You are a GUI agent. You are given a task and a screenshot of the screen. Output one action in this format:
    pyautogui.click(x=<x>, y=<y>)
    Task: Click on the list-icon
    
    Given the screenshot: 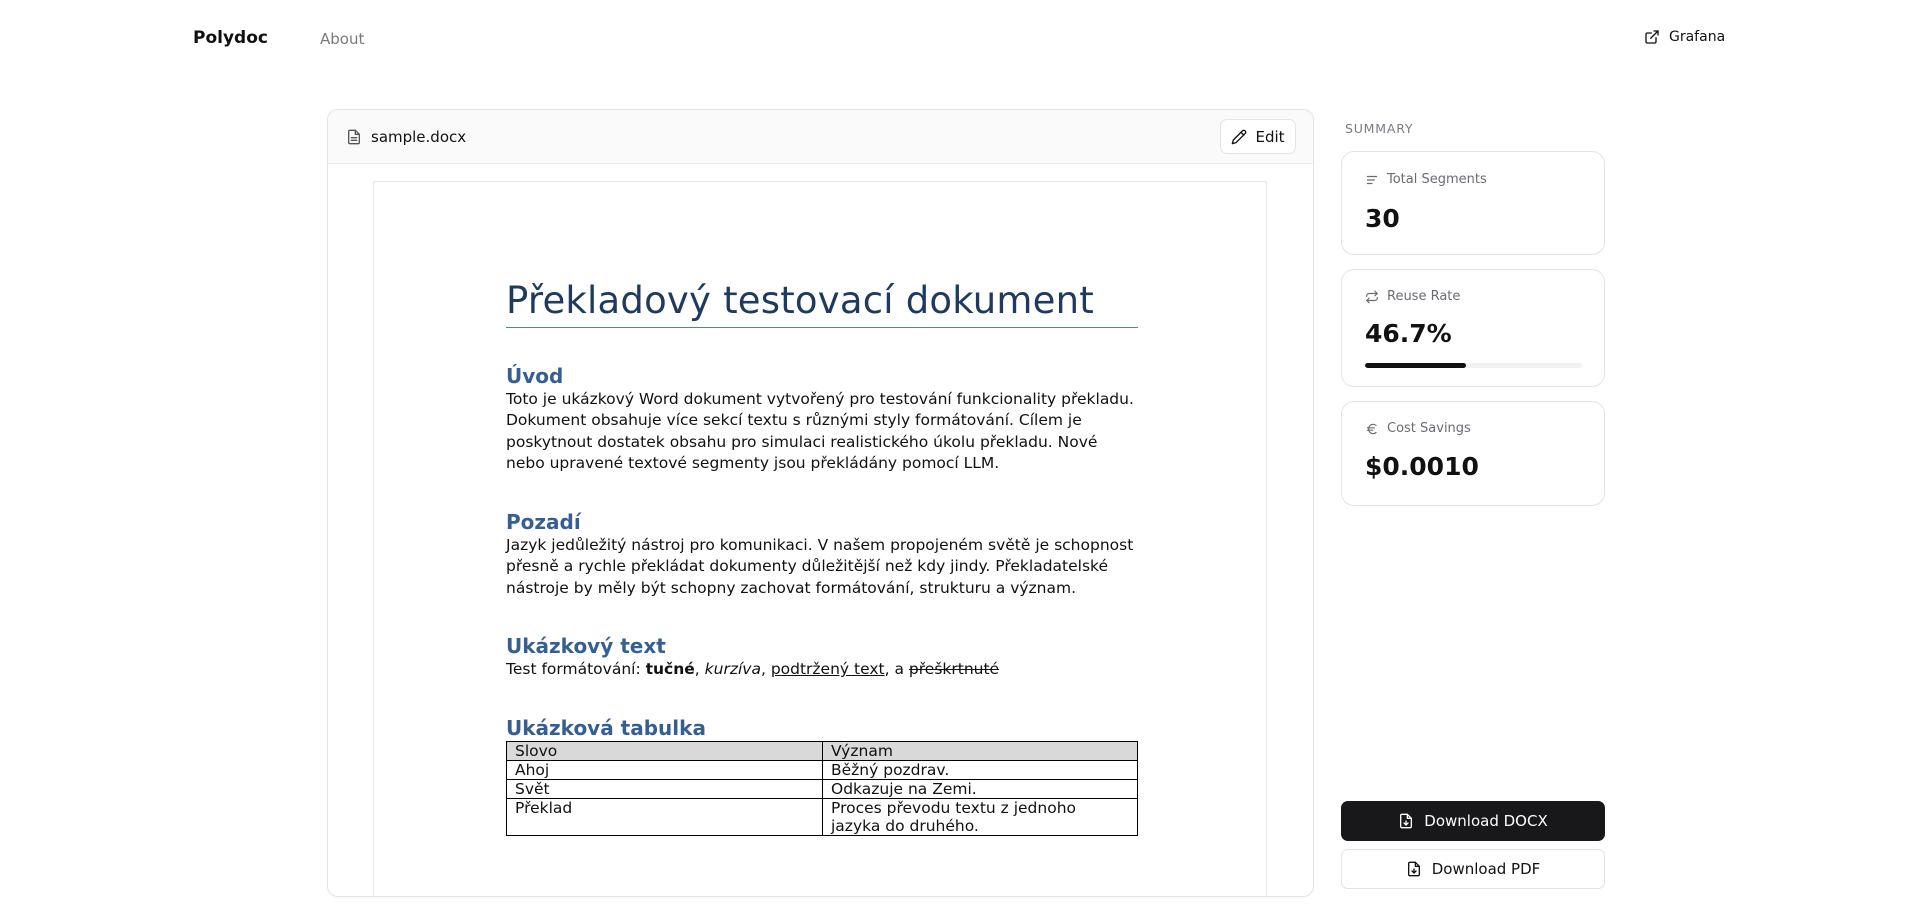 What is the action you would take?
    pyautogui.click(x=1372, y=179)
    